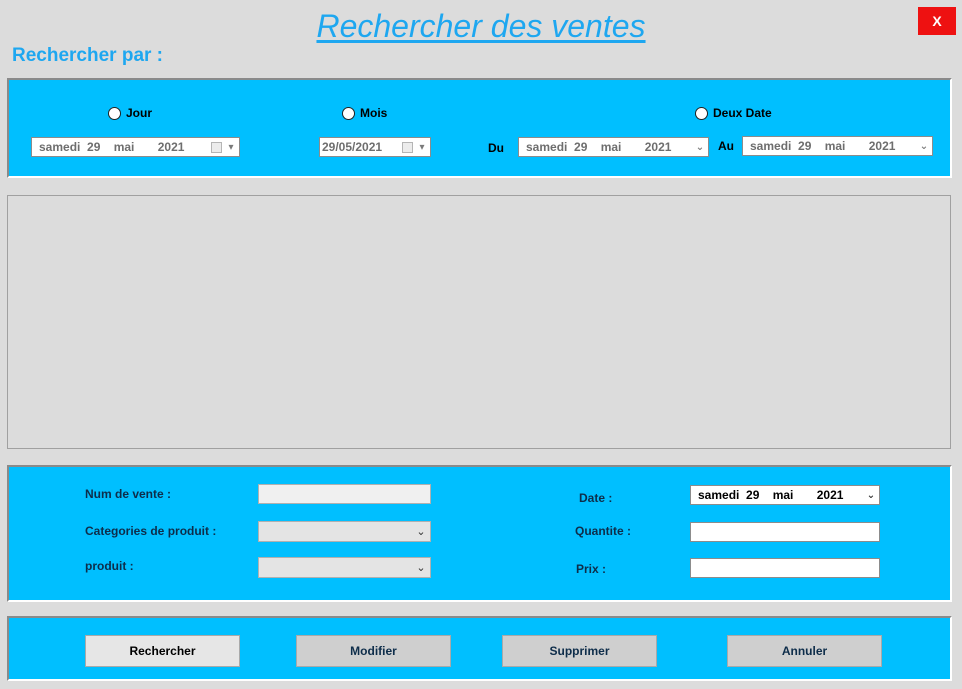 The width and height of the screenshot is (962, 689). I want to click on to-date-label: Au, so click(726, 146).